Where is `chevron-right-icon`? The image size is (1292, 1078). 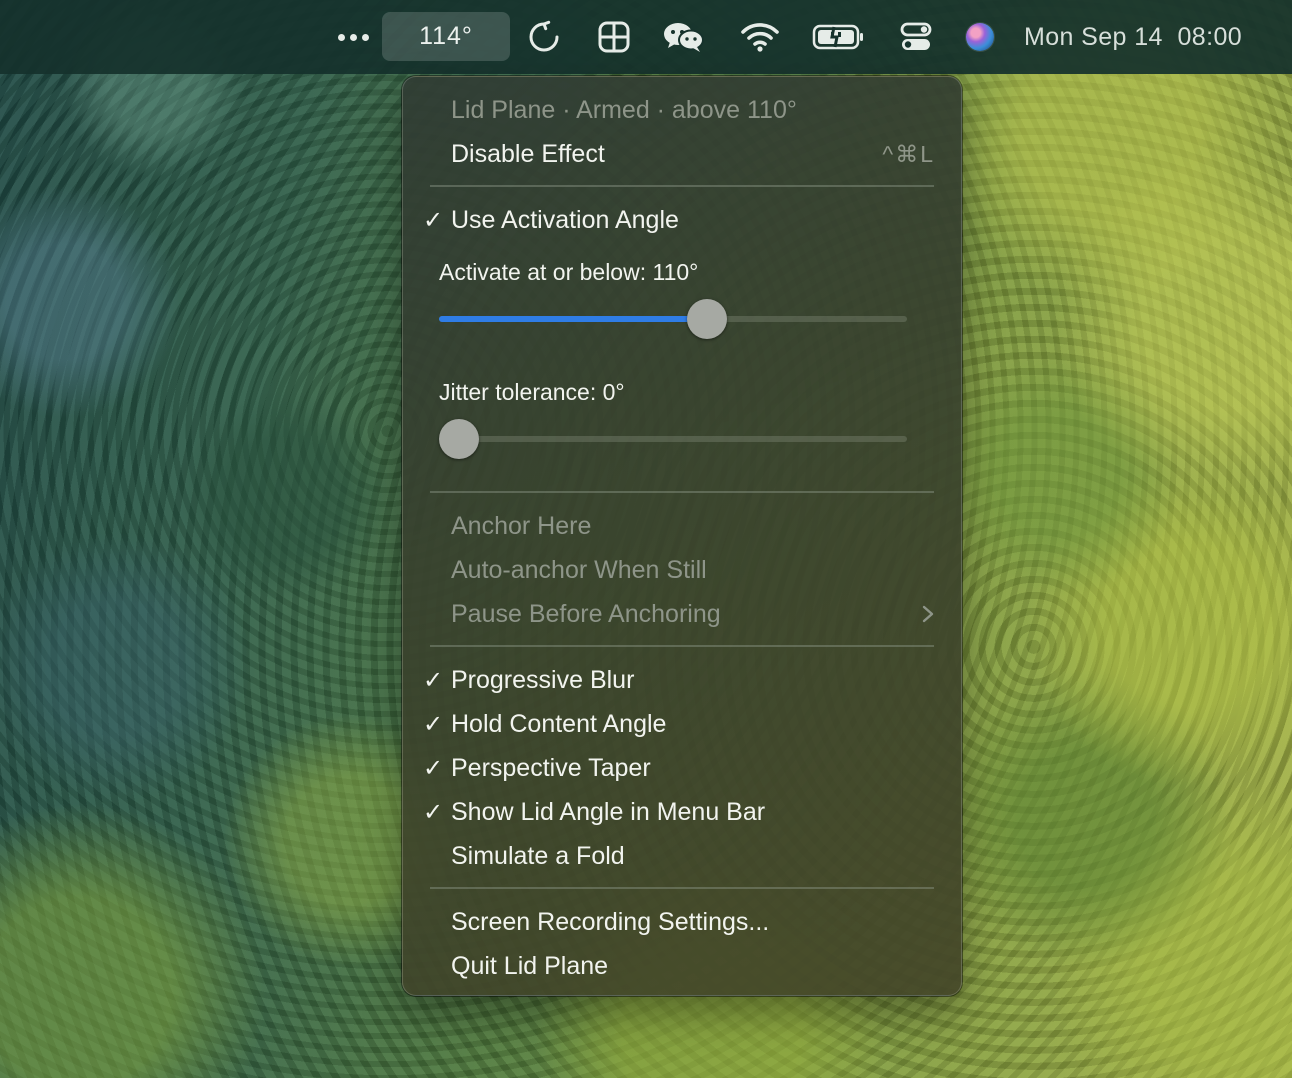 chevron-right-icon is located at coordinates (928, 614).